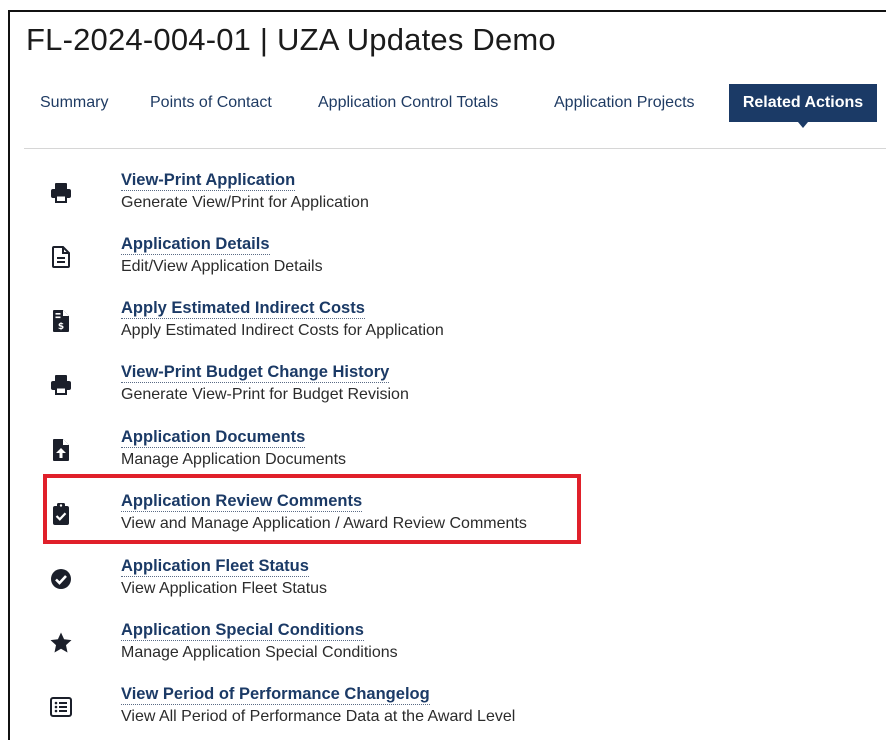 Image resolution: width=886 pixels, height=740 pixels. I want to click on list-alt-icon, so click(61, 707).